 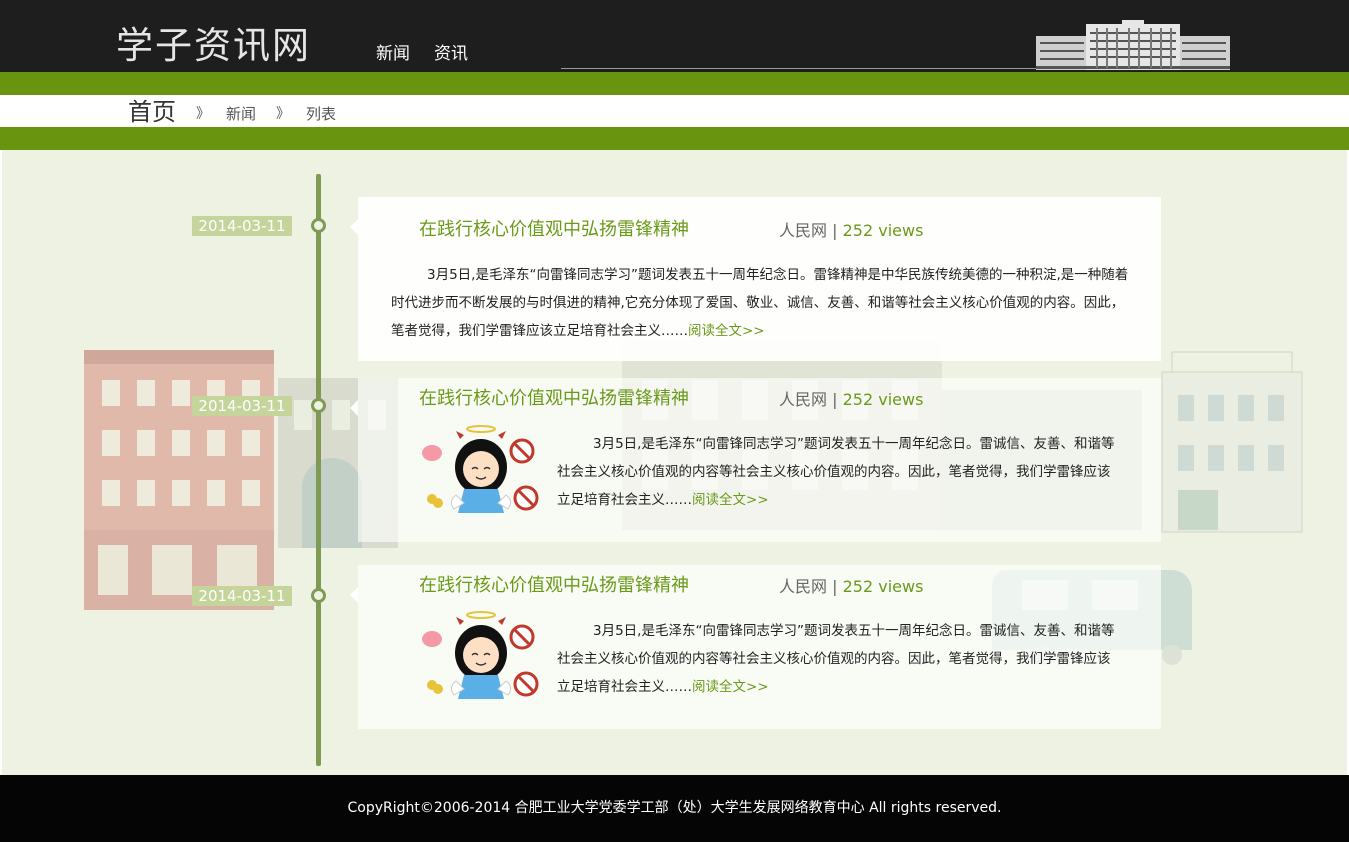 What do you see at coordinates (674, 36) in the screenshot?
I see `site-header: 学子资讯网 新闻 资讯` at bounding box center [674, 36].